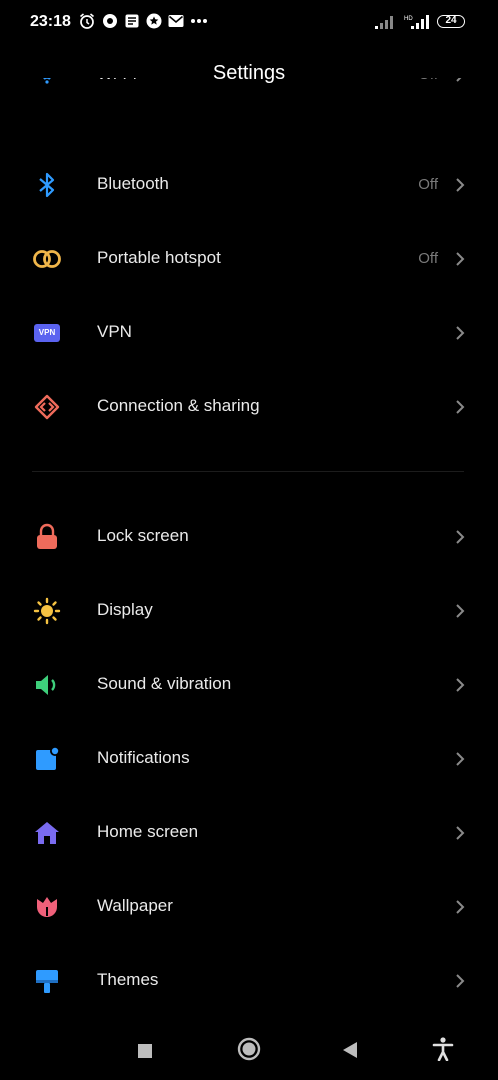 The image size is (498, 1080). I want to click on document-icon, so click(132, 21).